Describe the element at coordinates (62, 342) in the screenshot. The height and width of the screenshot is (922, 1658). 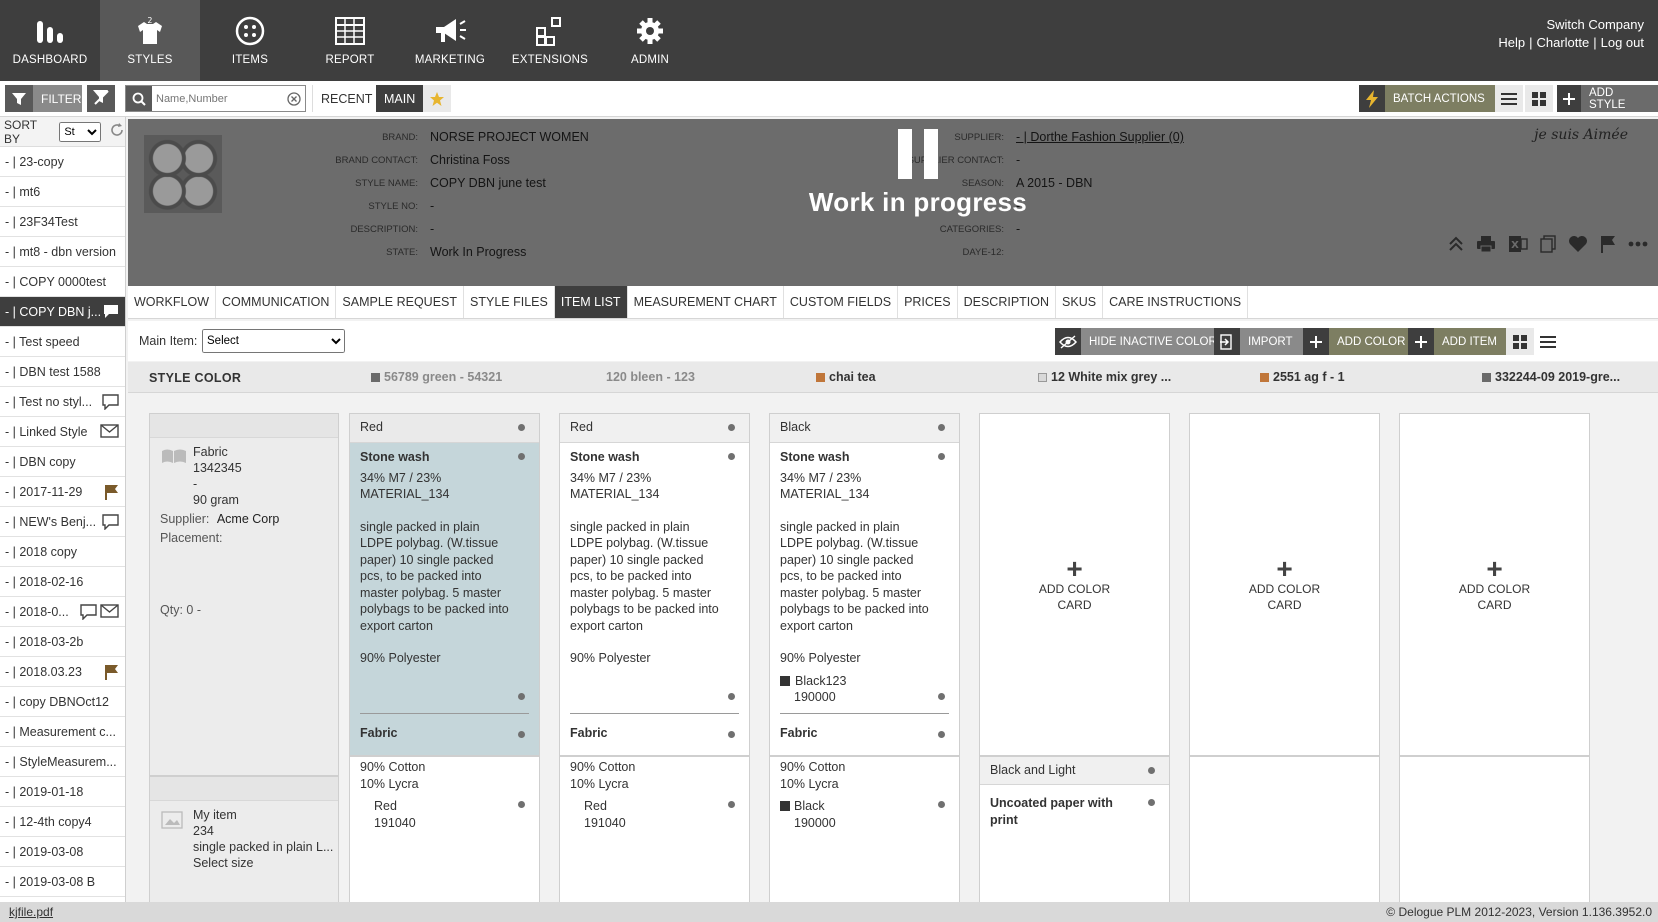
I see `list-item: - | Test speed` at that location.